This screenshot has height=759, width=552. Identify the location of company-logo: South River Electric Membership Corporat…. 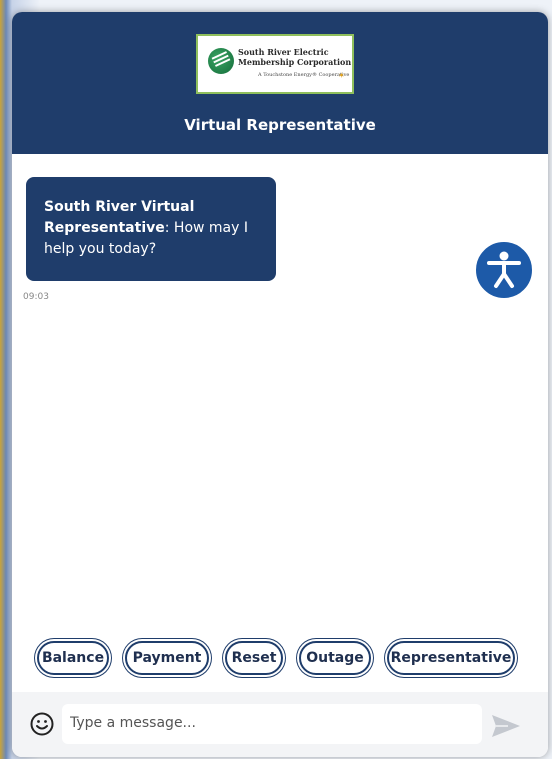
(275, 64).